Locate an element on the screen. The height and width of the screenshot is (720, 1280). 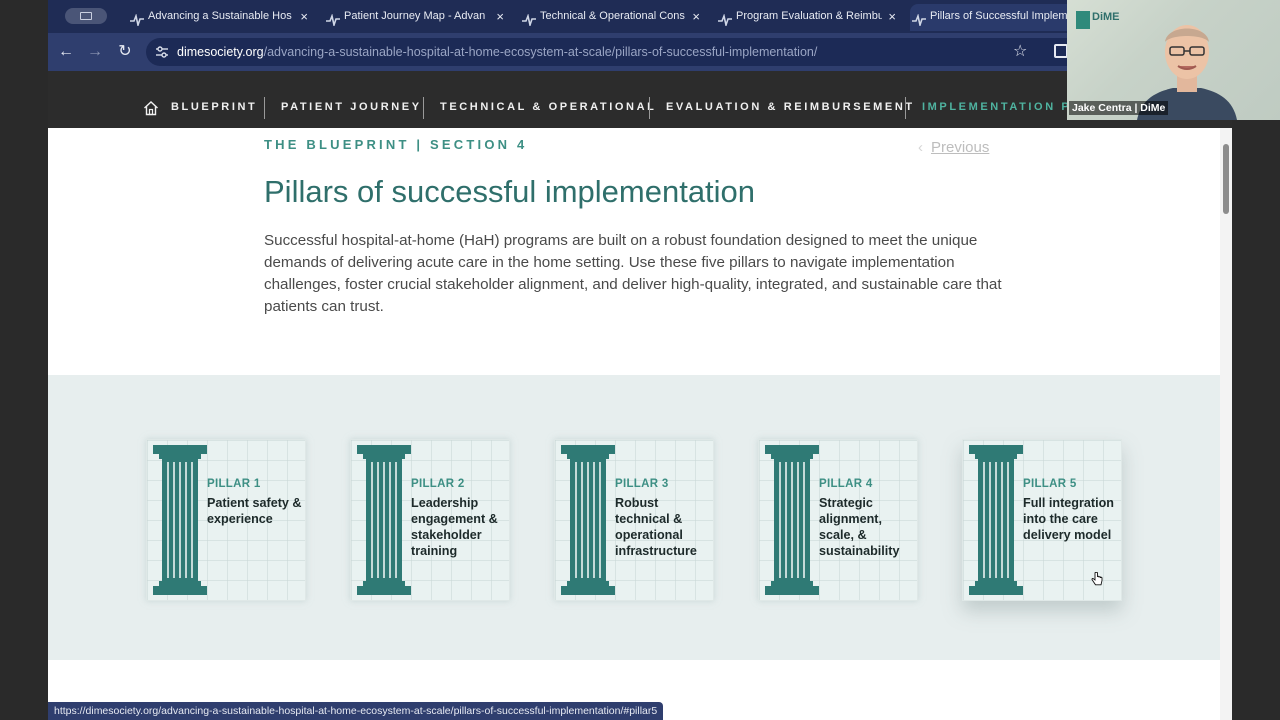
previous-label: Previous is located at coordinates (960, 147).